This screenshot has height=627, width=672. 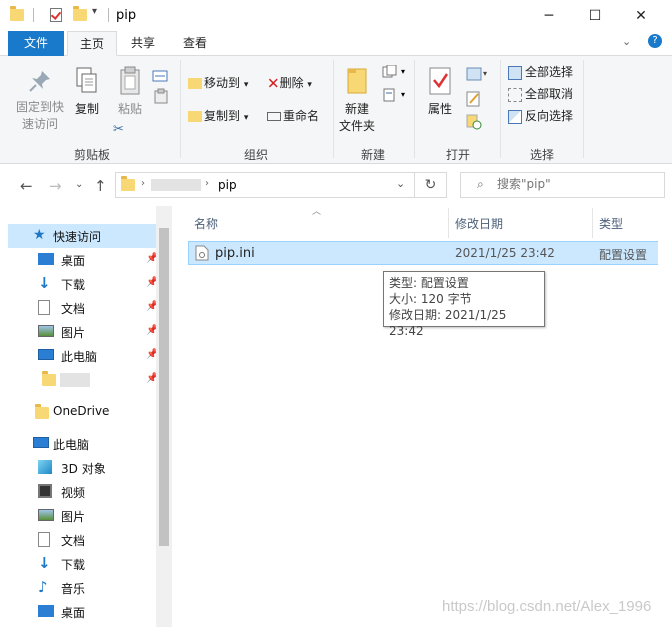 What do you see at coordinates (83, 332) in the screenshot?
I see `nav-qa-pictures: 图片 📌` at bounding box center [83, 332].